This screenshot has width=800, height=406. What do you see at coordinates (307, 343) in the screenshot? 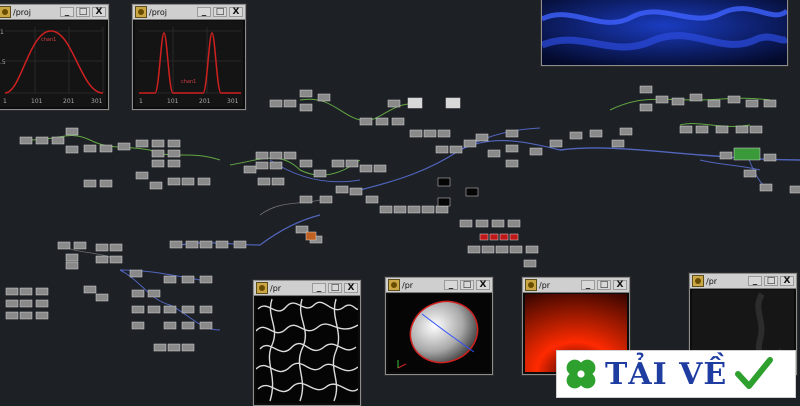
I see `texture-viewer-noise: /pr _ □ X` at bounding box center [307, 343].